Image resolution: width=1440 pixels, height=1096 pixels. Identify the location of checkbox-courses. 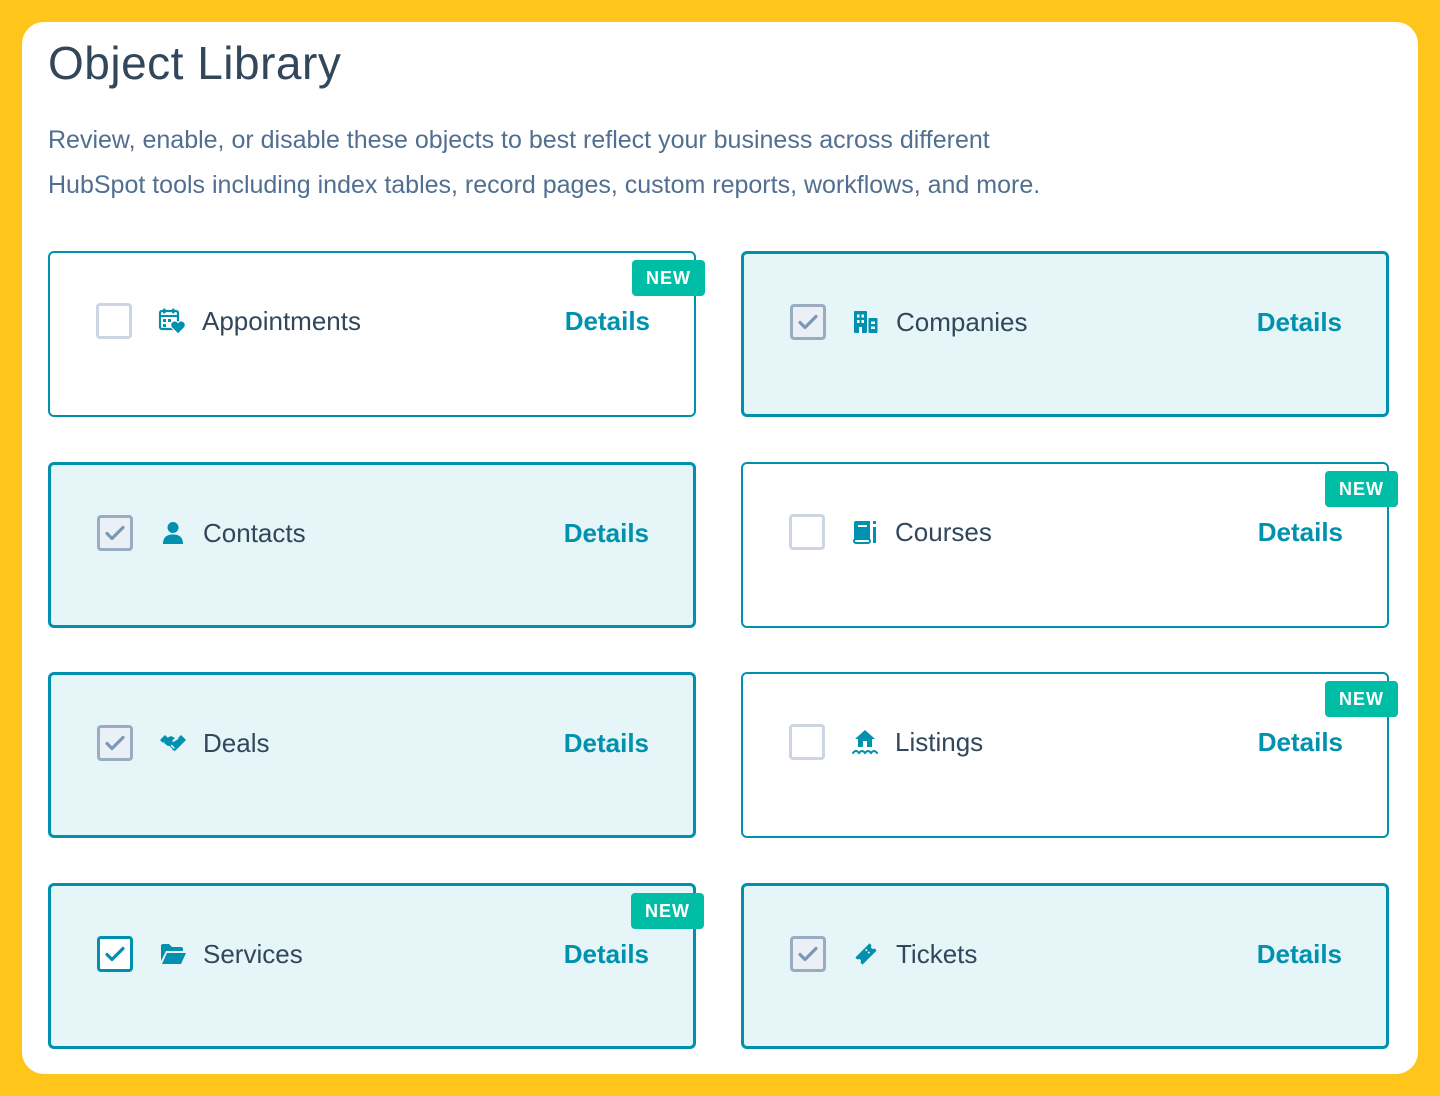
(807, 532).